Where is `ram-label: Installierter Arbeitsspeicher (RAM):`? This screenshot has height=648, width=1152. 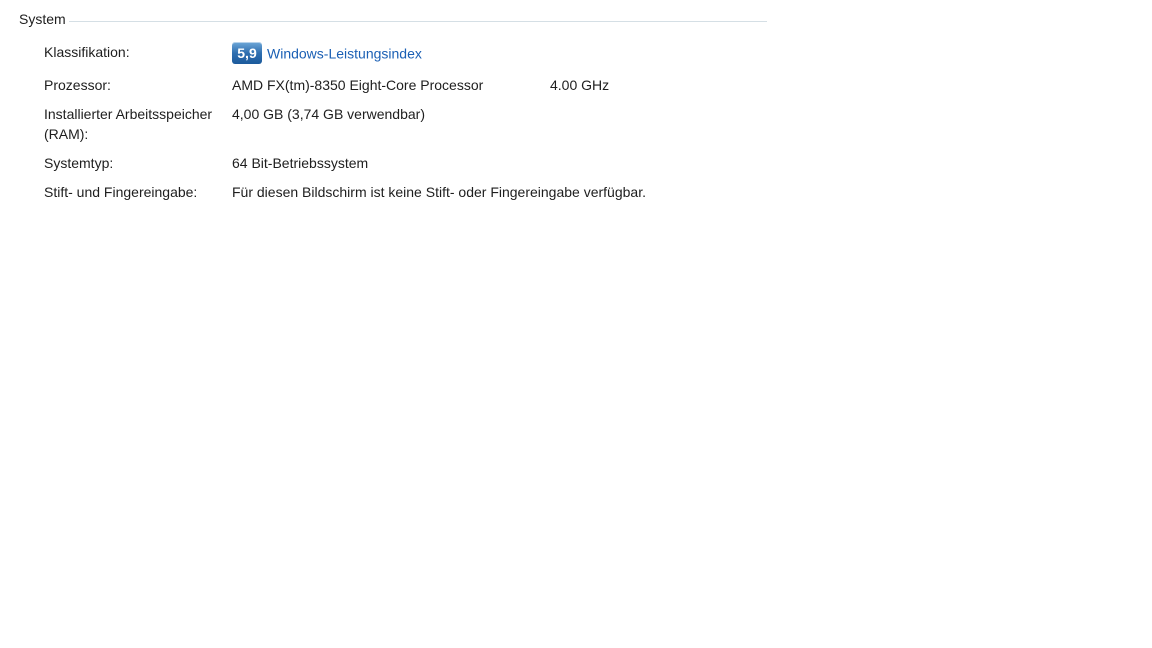
ram-label: Installierter Arbeitsspeicher (RAM): is located at coordinates (137, 124).